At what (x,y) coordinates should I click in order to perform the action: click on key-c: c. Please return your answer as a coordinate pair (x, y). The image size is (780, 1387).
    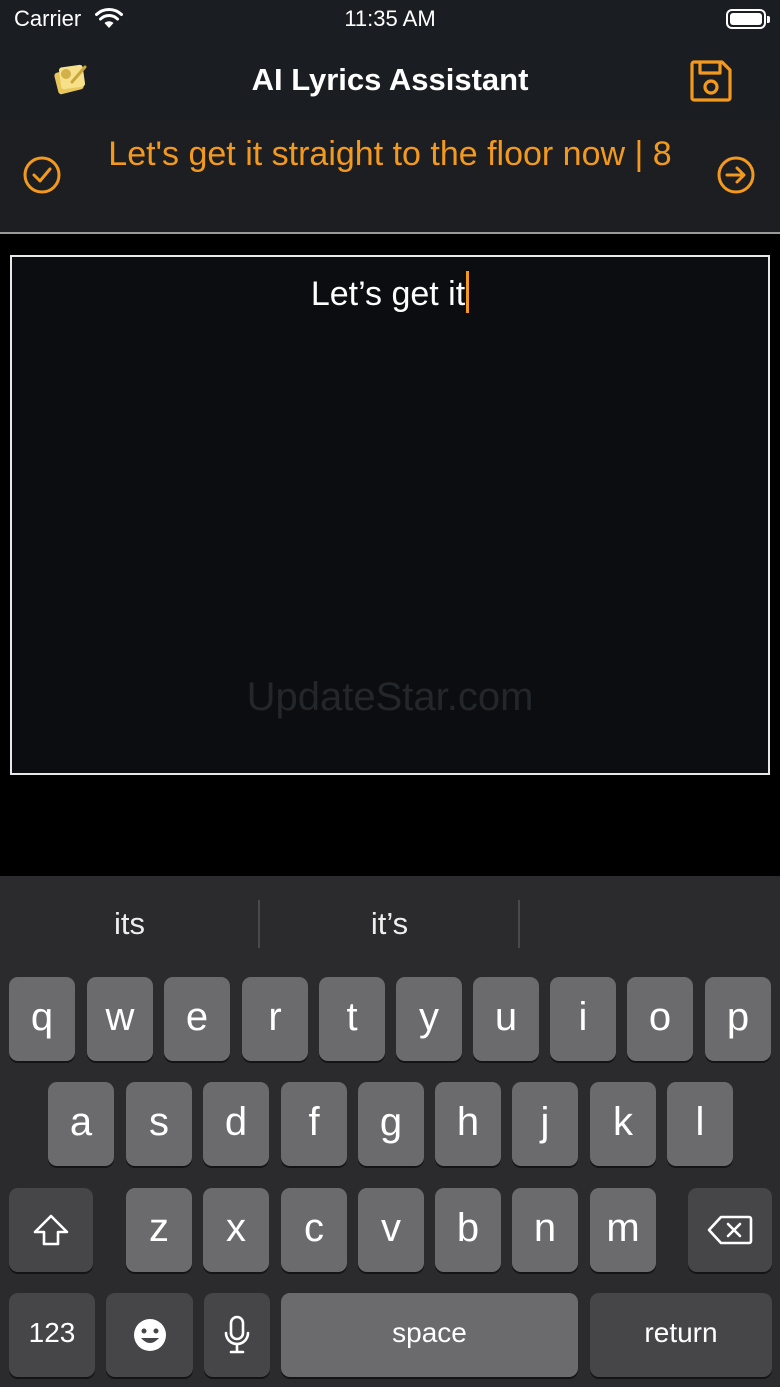
    Looking at the image, I should click on (314, 1230).